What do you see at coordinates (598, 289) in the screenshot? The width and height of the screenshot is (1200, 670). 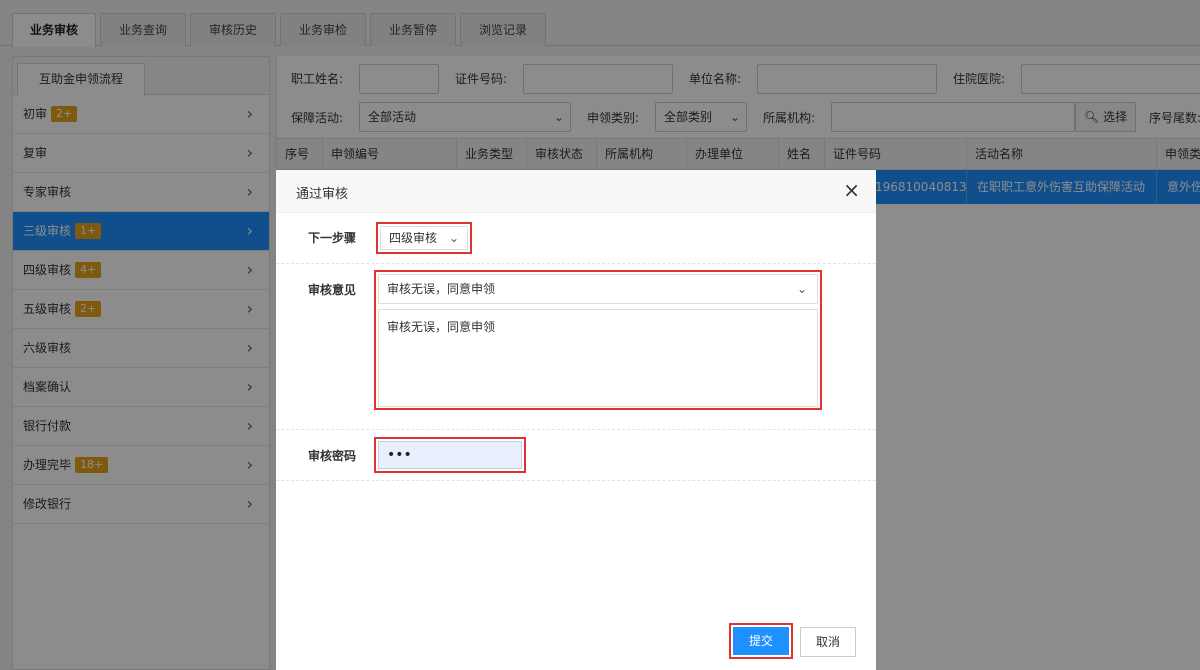 I see `opinion-select: 审核无误，同意申领 ⌄` at bounding box center [598, 289].